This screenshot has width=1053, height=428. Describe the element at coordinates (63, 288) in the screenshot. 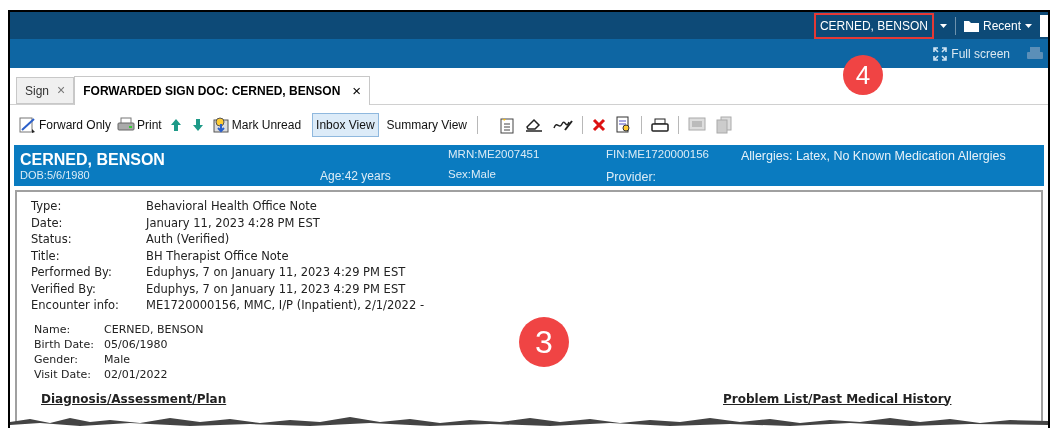

I see `field-label: Verified By:` at that location.